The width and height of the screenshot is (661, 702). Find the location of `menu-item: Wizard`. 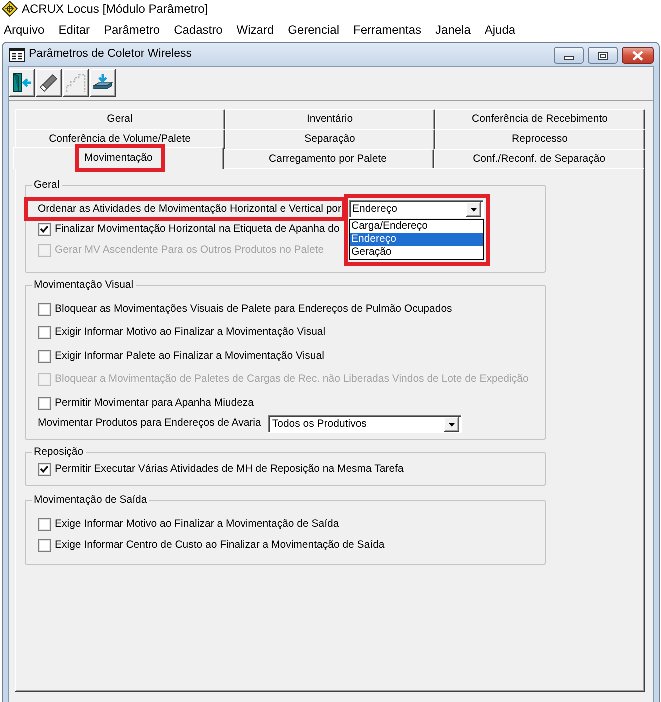

menu-item: Wizard is located at coordinates (256, 30).